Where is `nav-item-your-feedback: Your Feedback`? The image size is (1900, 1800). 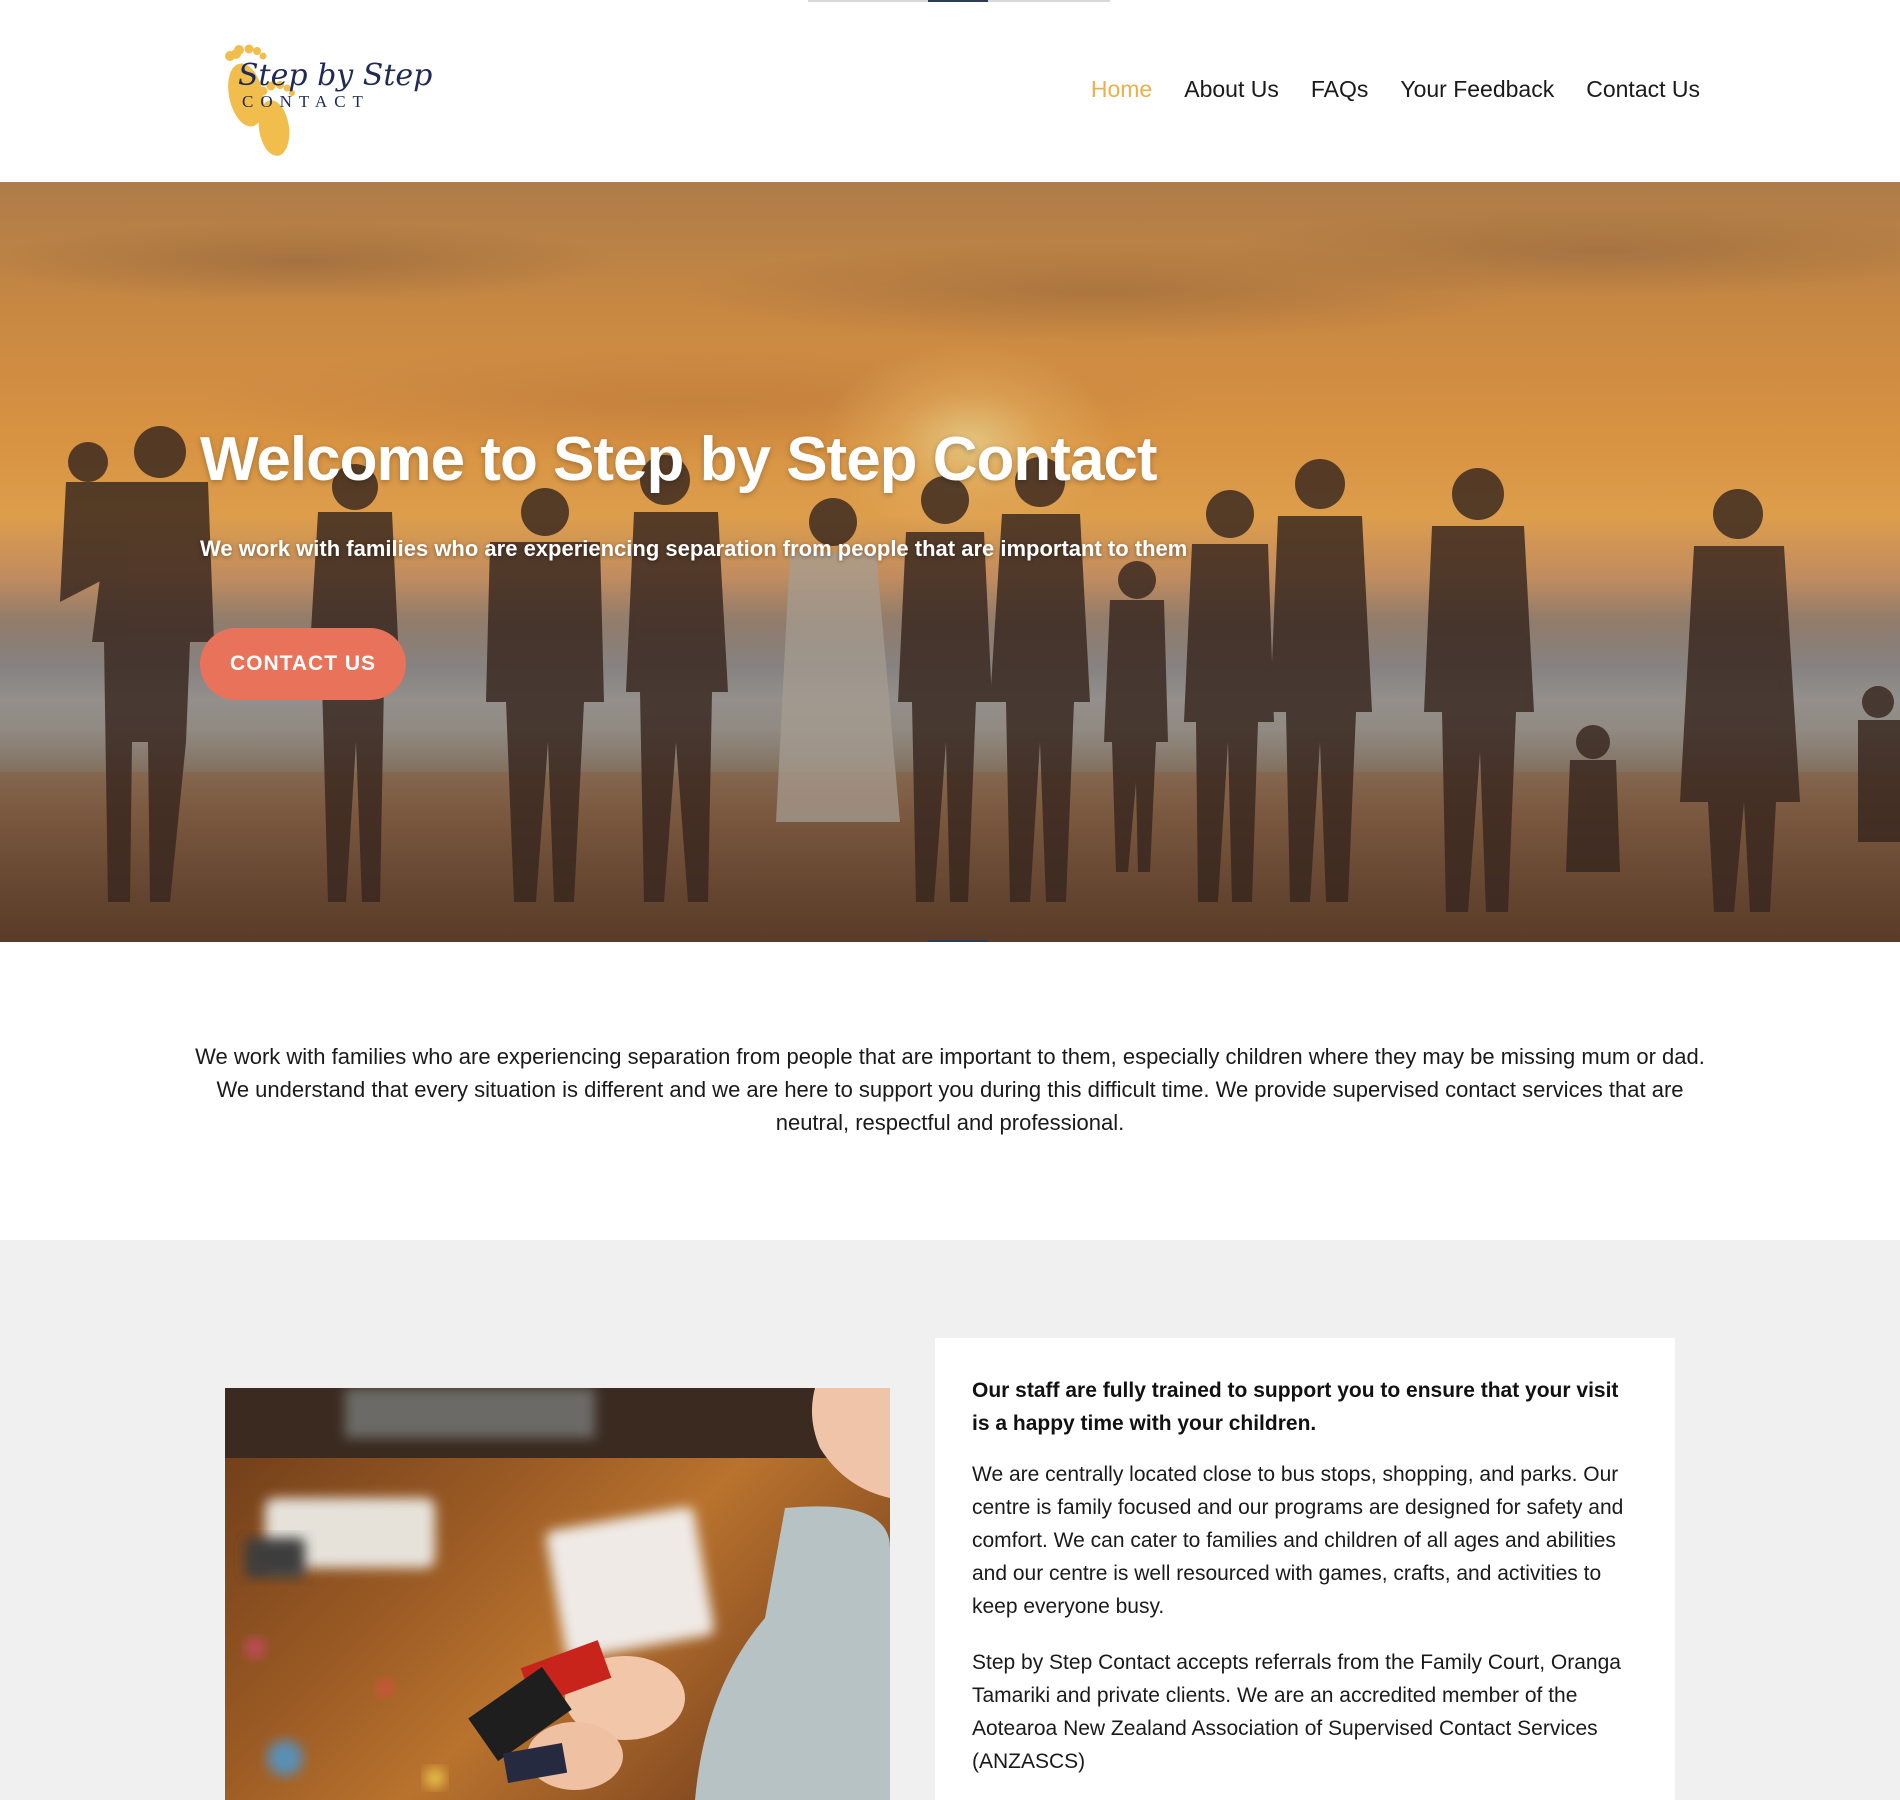 nav-item-your-feedback: Your Feedback is located at coordinates (1477, 89).